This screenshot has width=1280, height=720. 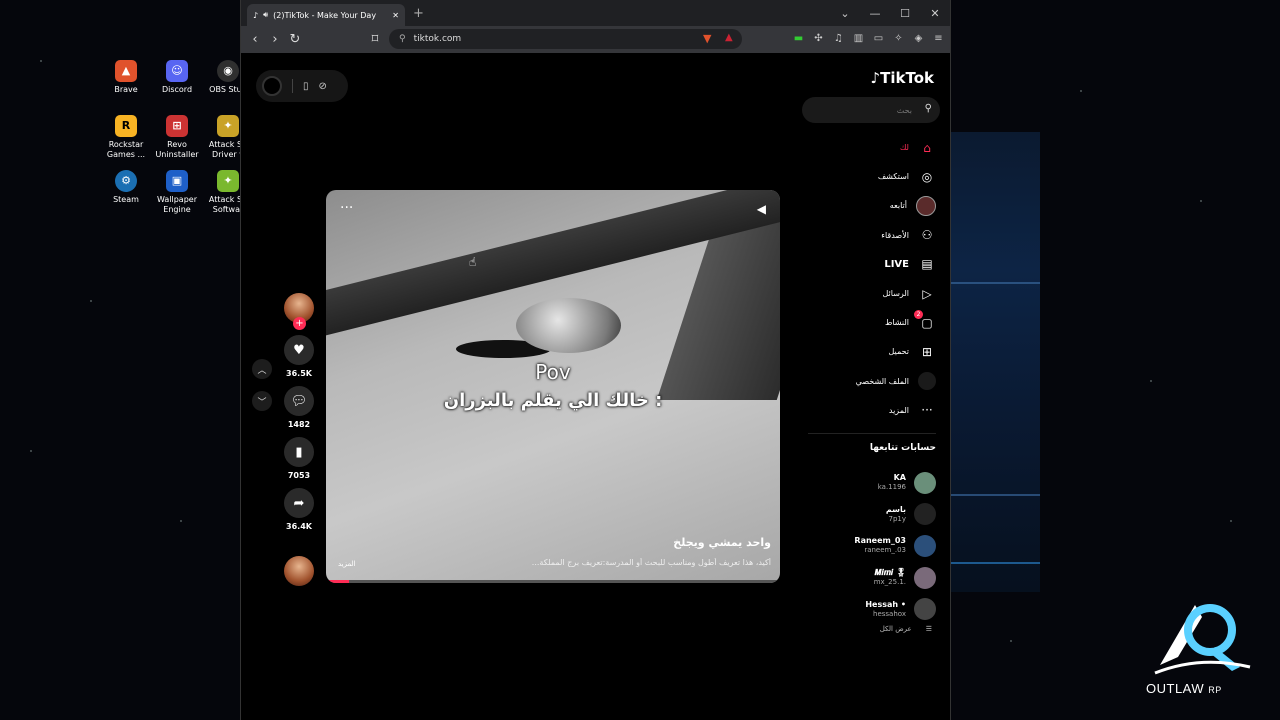 I want to click on new-tab-button: +, so click(x=418, y=13).